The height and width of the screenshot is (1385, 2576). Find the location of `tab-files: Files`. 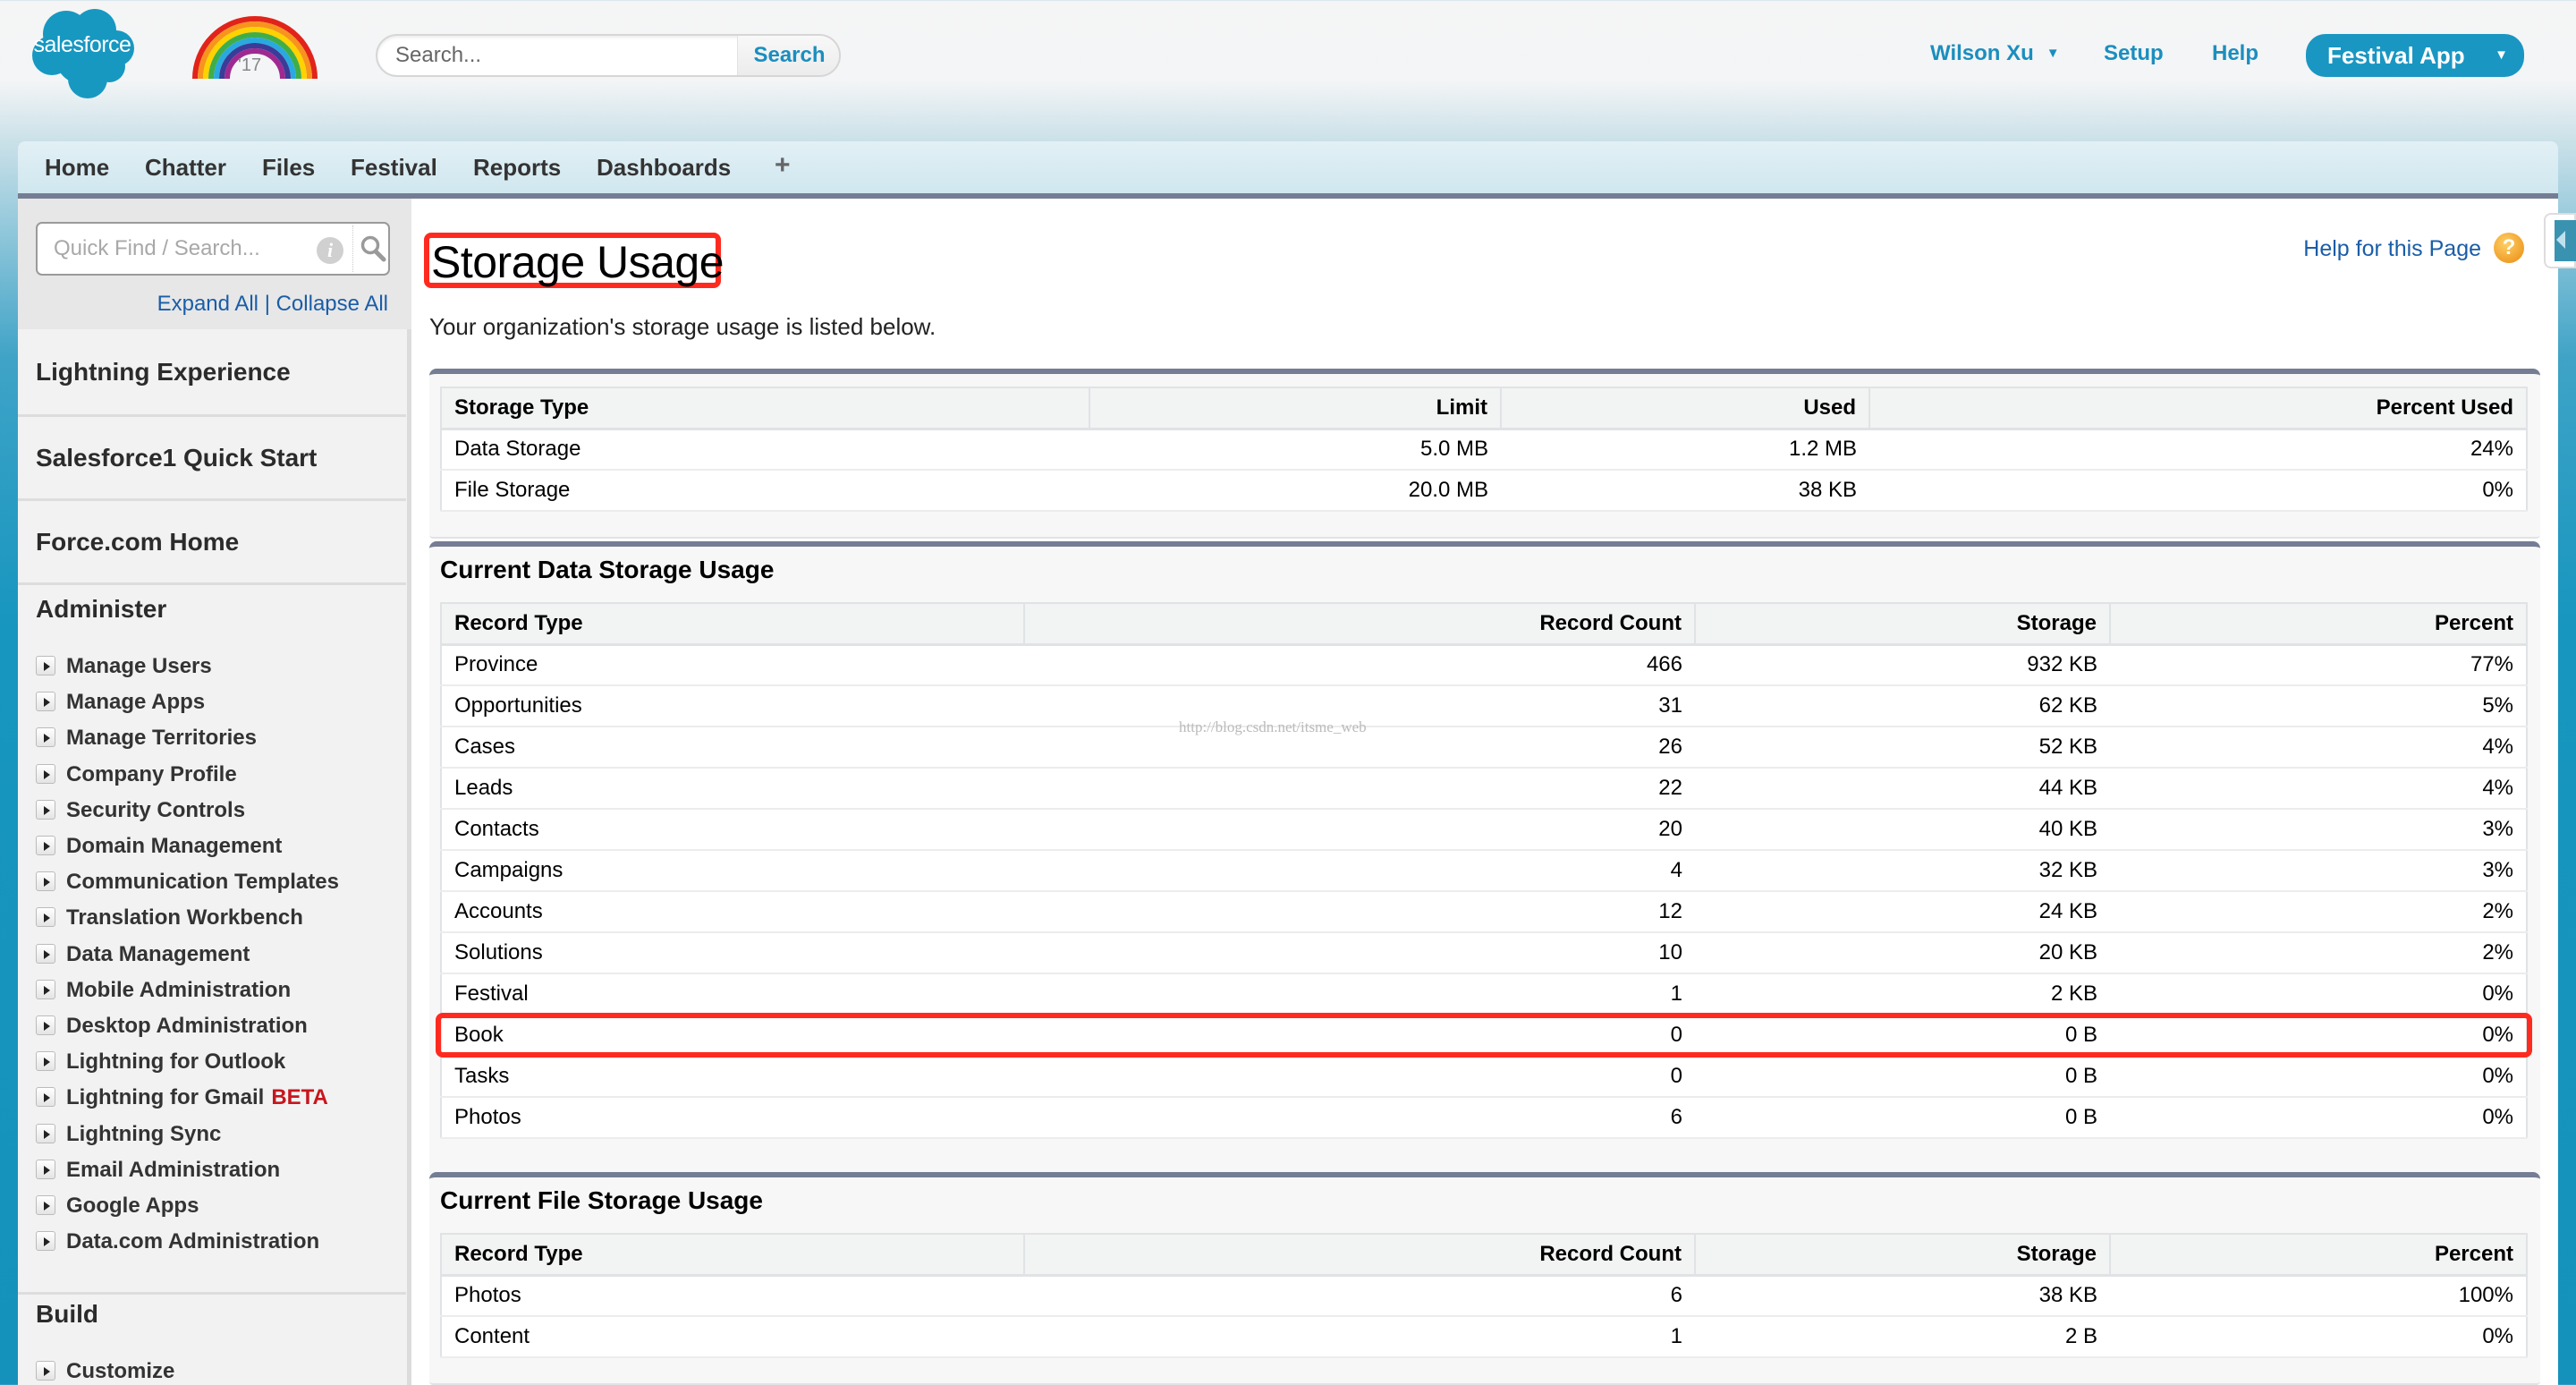

tab-files: Files is located at coordinates (288, 168).